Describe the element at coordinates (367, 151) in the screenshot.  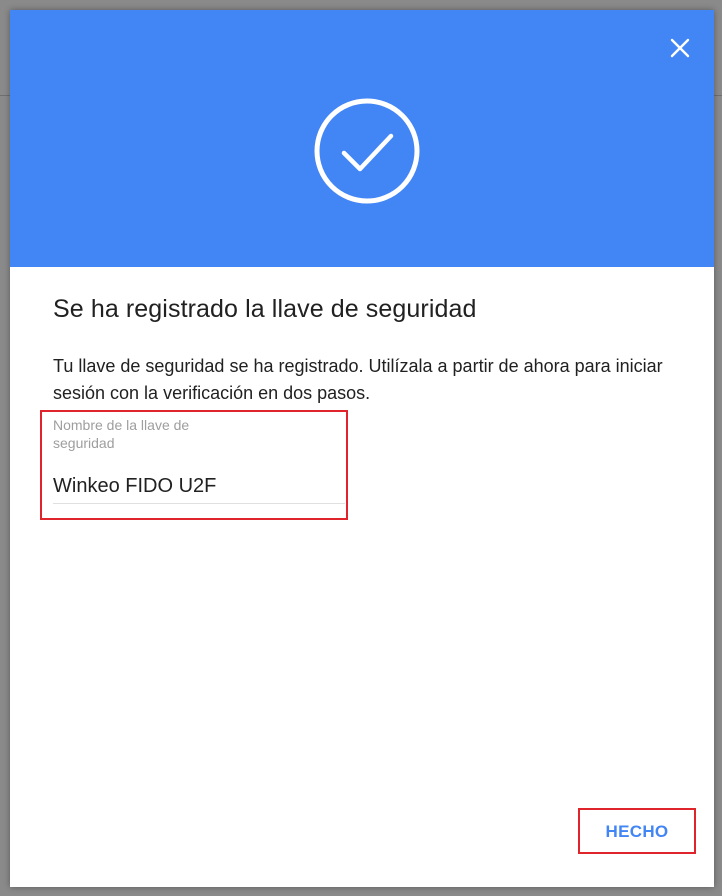
I see `check-circle-icon` at that location.